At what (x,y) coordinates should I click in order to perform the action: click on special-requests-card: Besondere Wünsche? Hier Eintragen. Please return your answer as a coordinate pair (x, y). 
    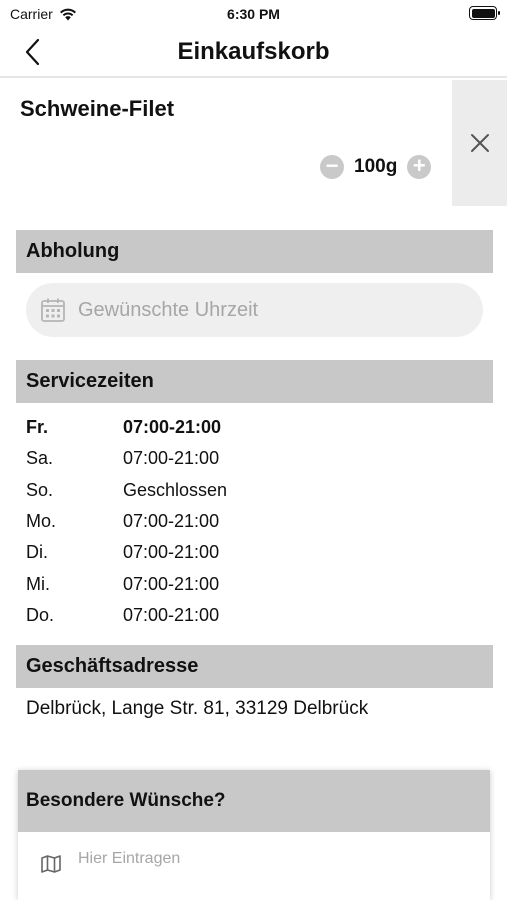
    Looking at the image, I should click on (254, 835).